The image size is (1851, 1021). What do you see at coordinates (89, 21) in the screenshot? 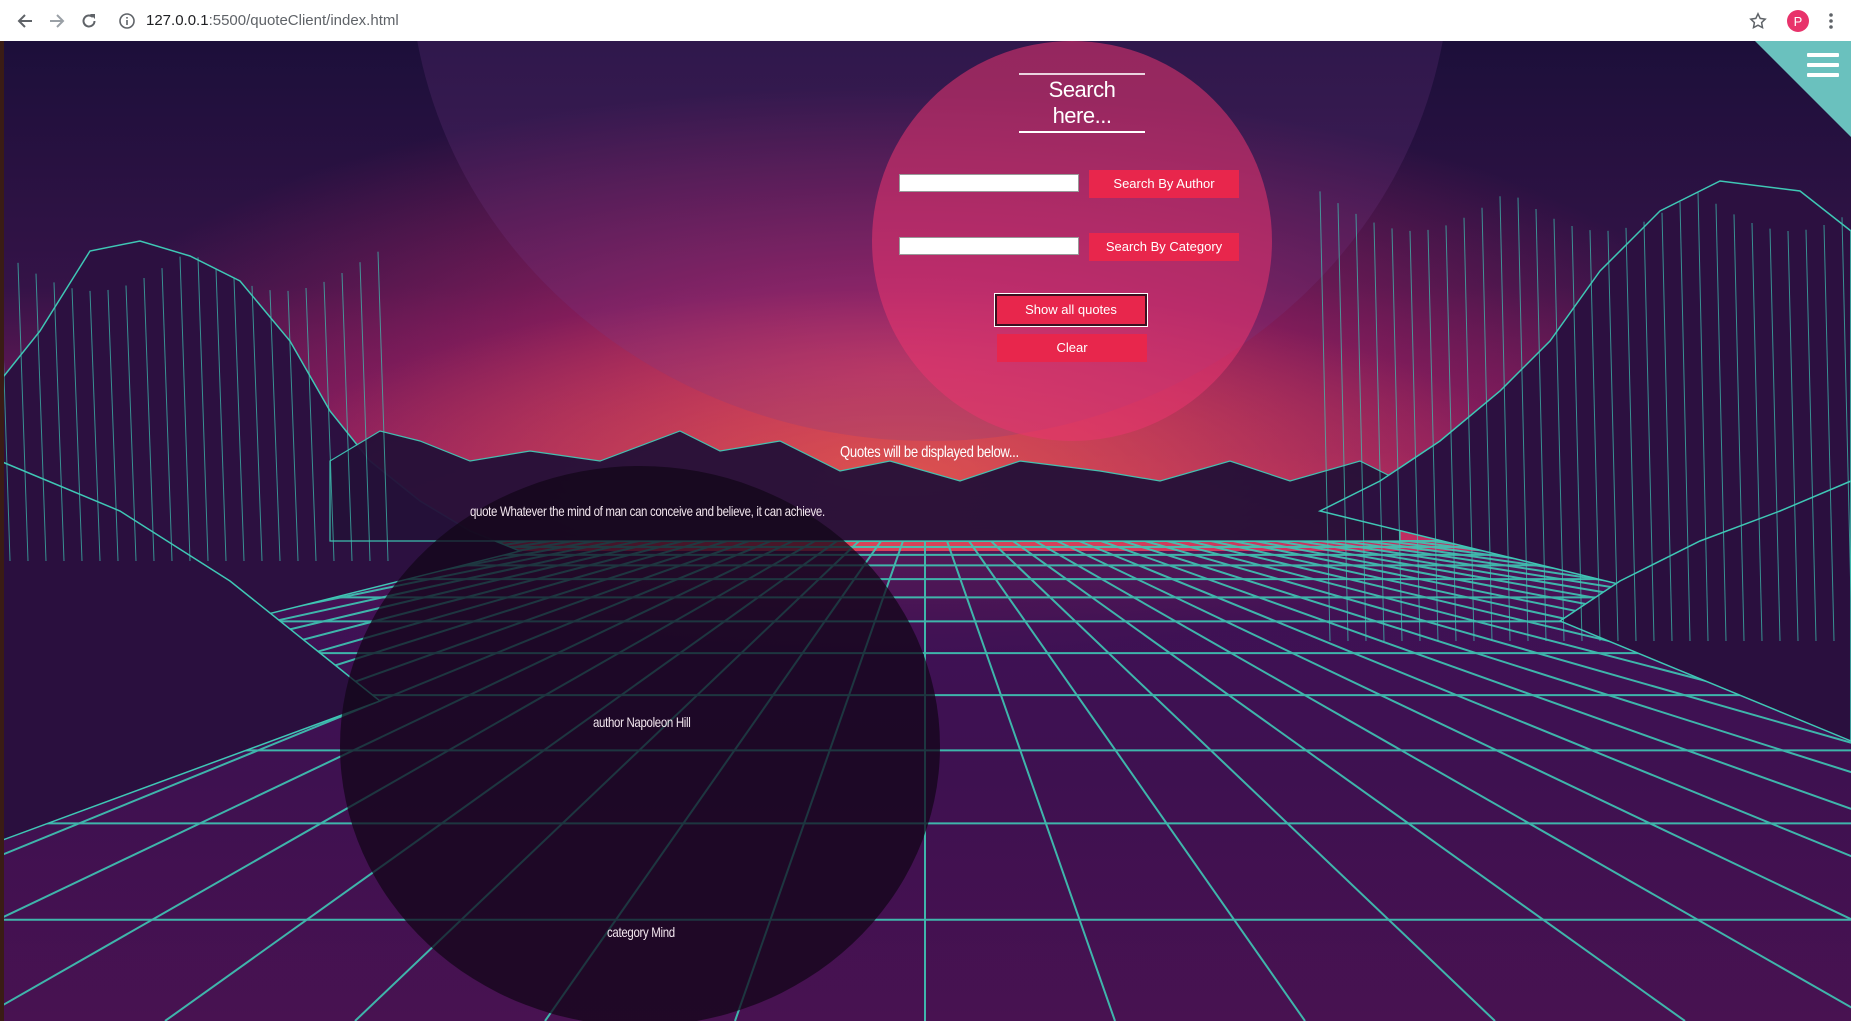
I see `reload-icon` at bounding box center [89, 21].